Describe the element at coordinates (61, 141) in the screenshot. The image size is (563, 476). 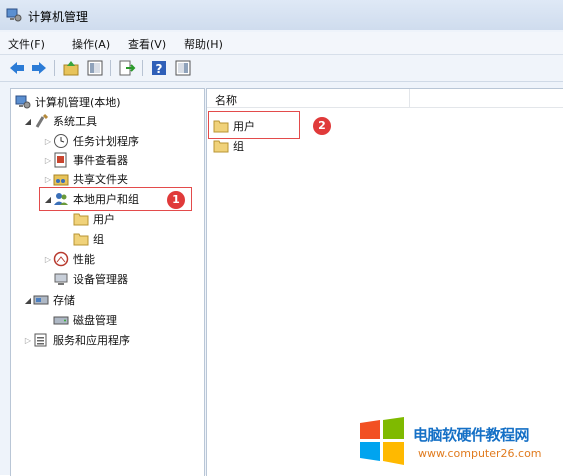
I see `clock-icon` at that location.